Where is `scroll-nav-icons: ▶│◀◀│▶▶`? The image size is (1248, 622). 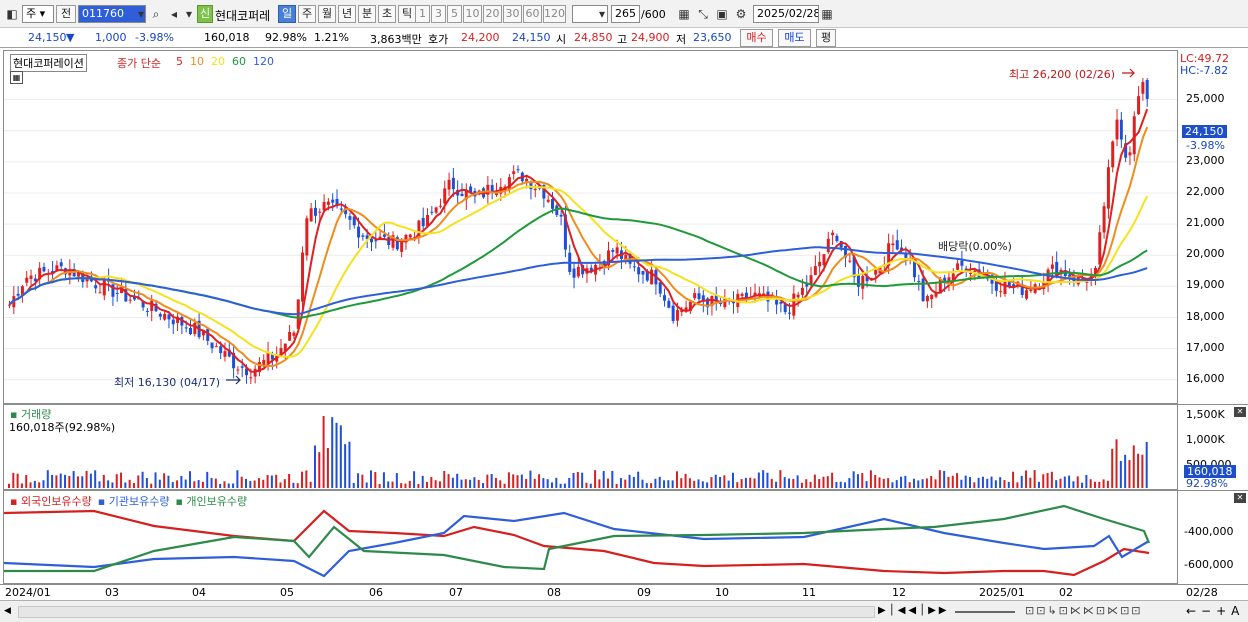 scroll-nav-icons: ▶│◀◀│▶▶ is located at coordinates (914, 610).